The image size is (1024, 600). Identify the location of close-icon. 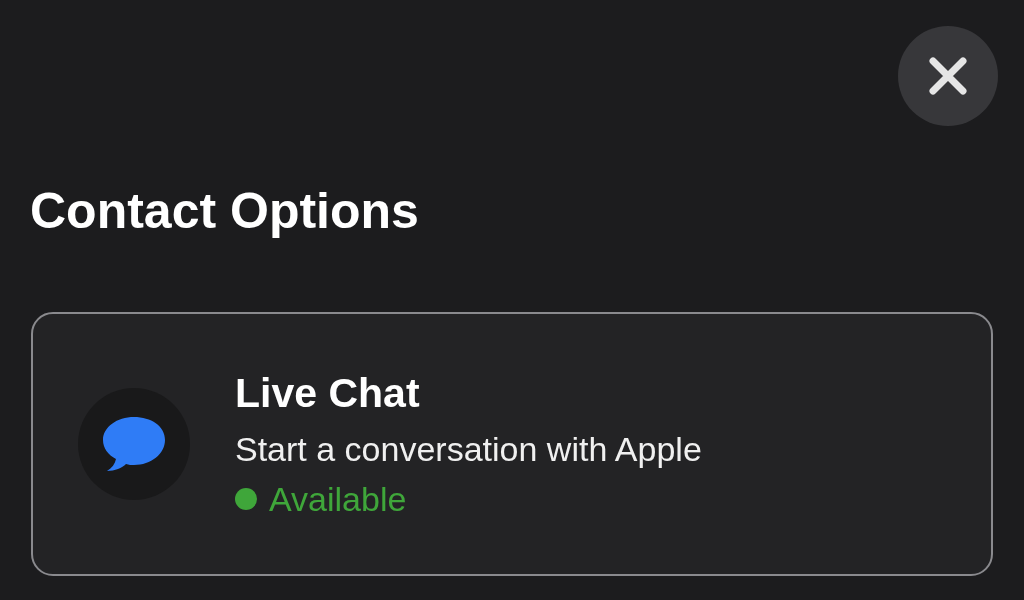
(948, 76).